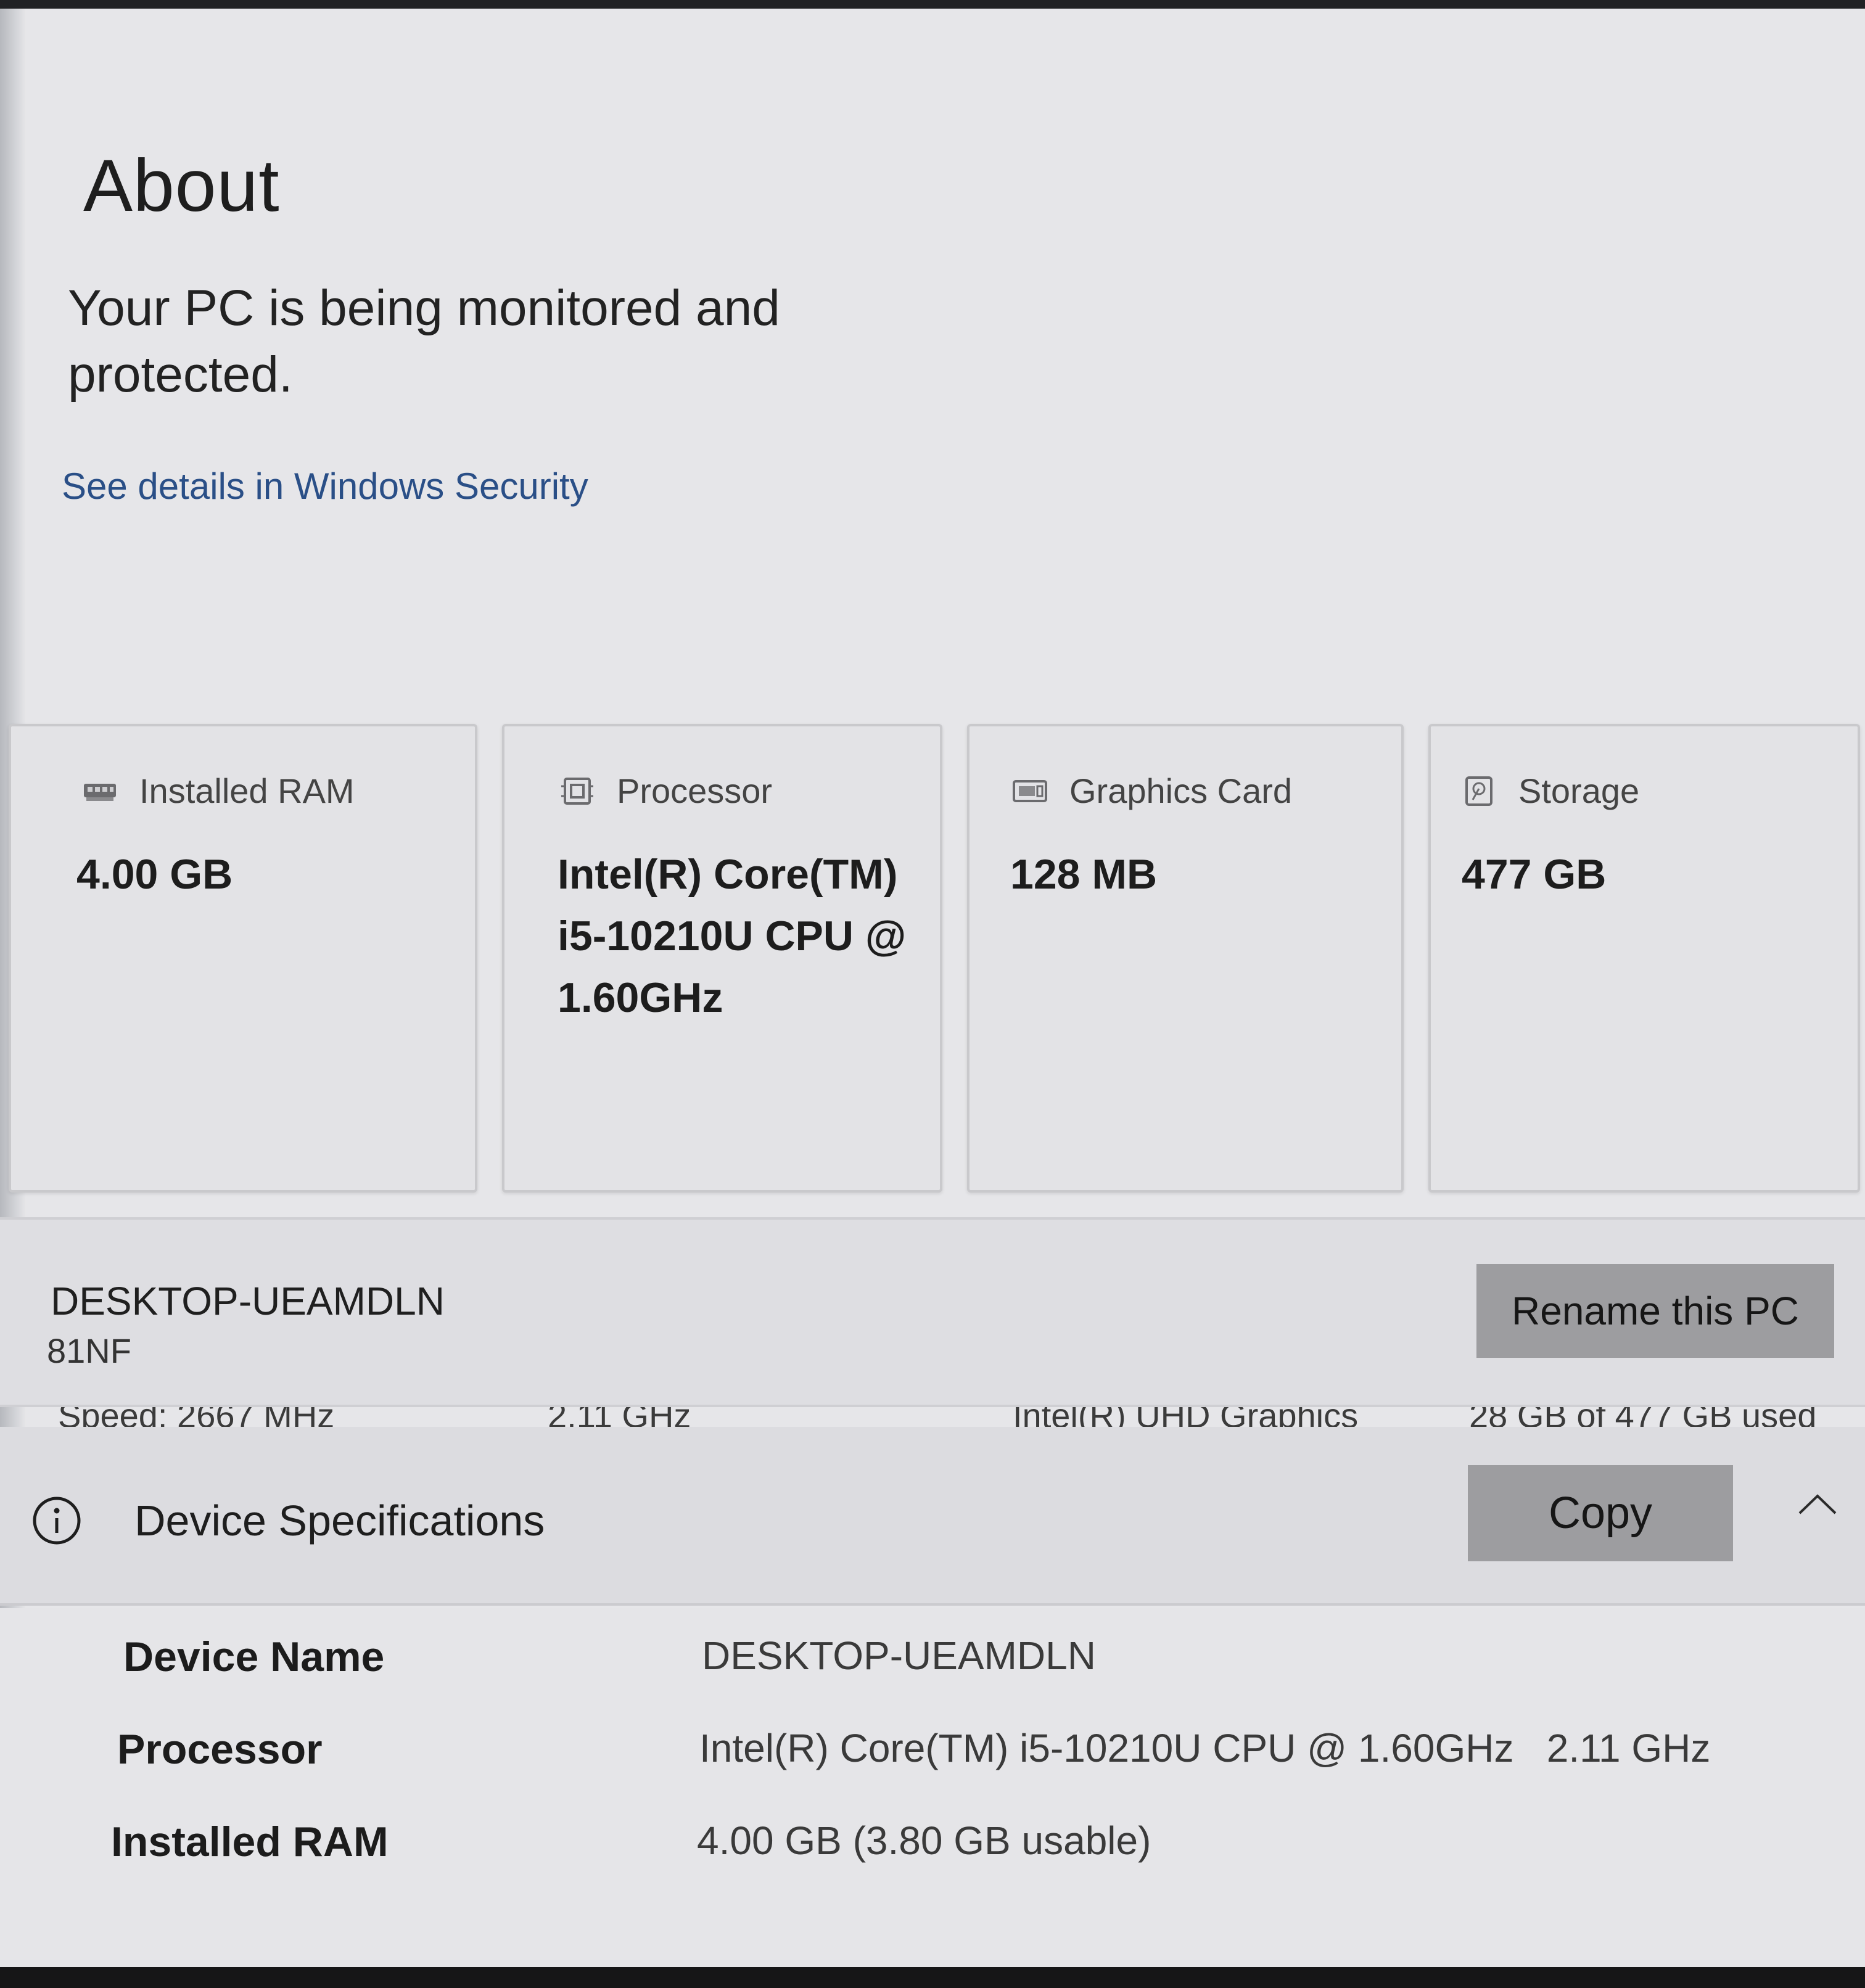 This screenshot has height=1988, width=1865. What do you see at coordinates (577, 791) in the screenshot?
I see `processor-icon` at bounding box center [577, 791].